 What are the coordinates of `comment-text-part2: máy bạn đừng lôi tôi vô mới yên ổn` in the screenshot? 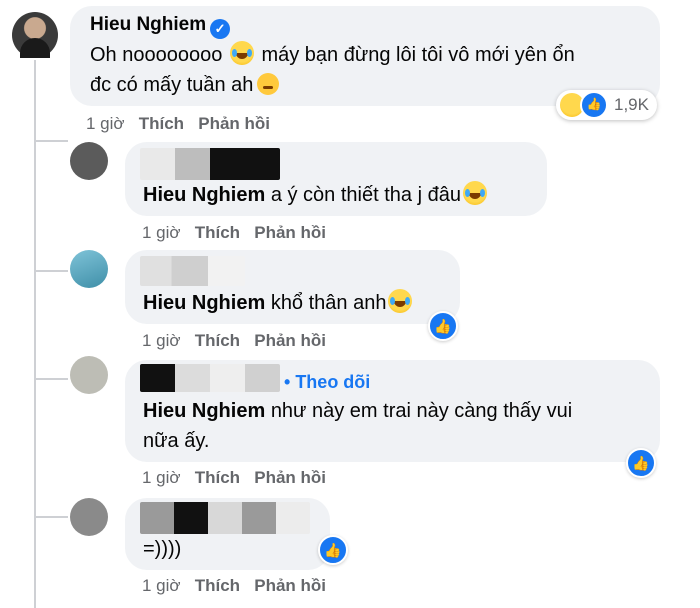 It's located at (418, 55).